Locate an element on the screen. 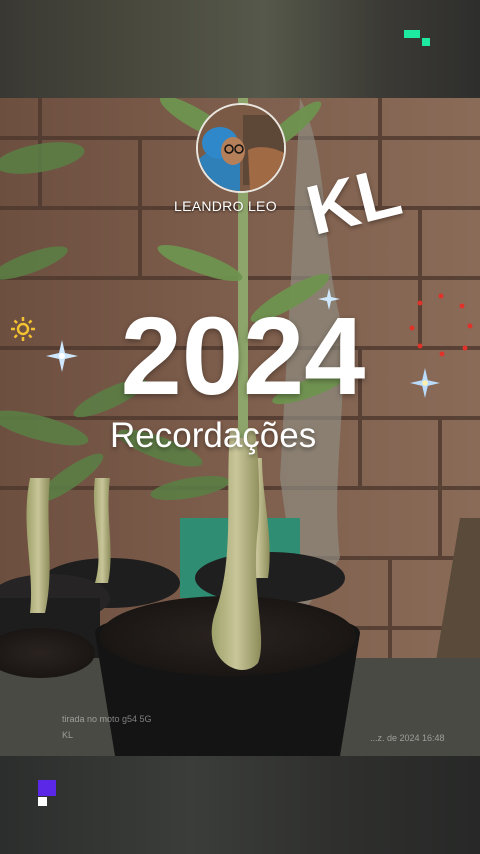  top-blur-band is located at coordinates (240, 49).